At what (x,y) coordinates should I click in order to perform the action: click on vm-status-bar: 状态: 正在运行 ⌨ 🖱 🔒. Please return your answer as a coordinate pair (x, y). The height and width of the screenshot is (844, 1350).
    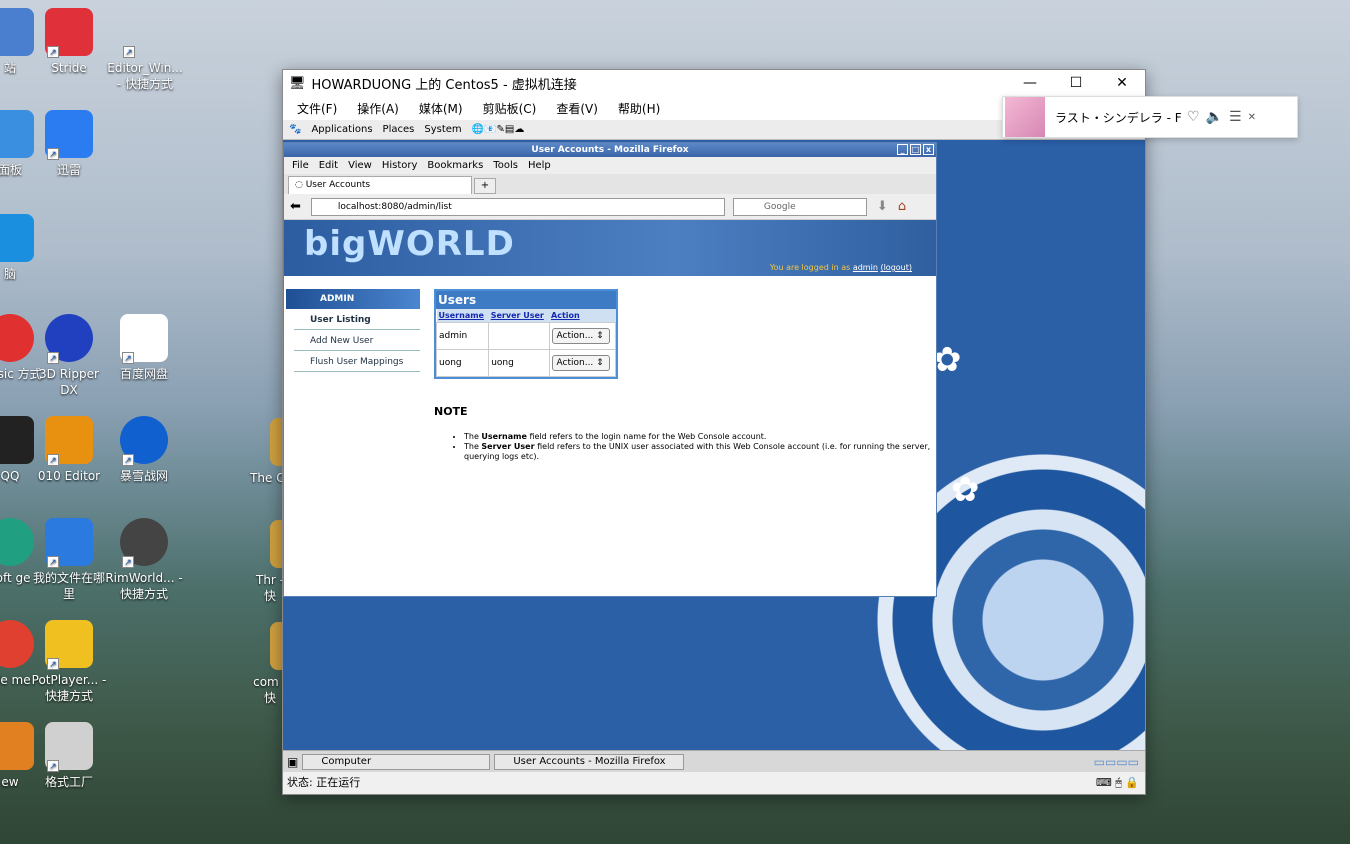
    Looking at the image, I should click on (714, 783).